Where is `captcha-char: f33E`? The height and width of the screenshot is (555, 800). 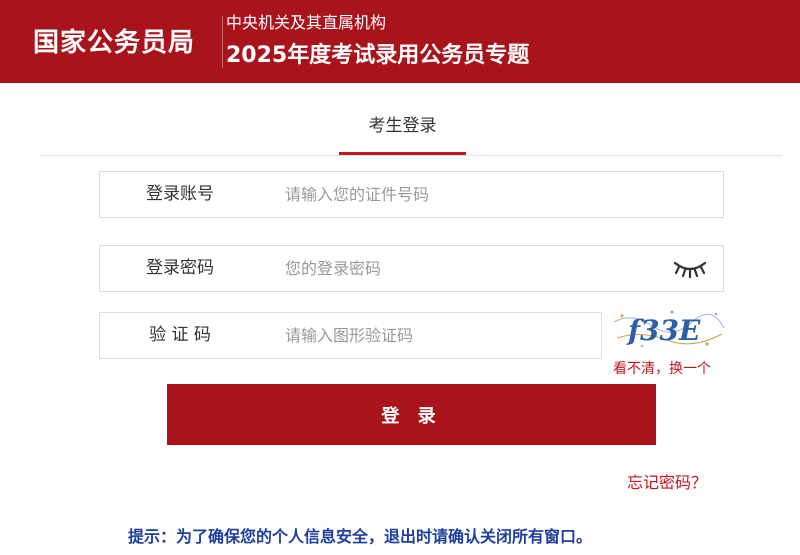
captcha-char: f33E is located at coordinates (663, 330).